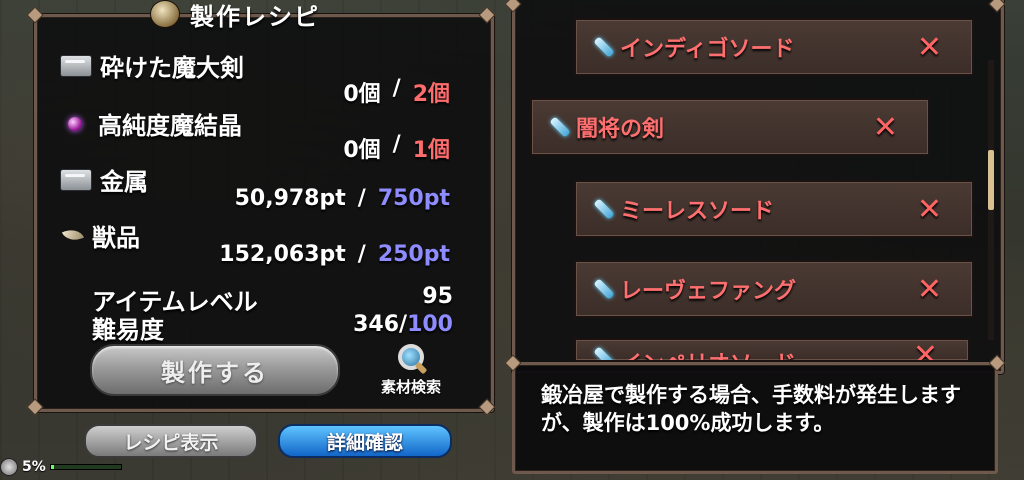  I want to click on material-amount: 50,978pt / 750pt, so click(342, 198).